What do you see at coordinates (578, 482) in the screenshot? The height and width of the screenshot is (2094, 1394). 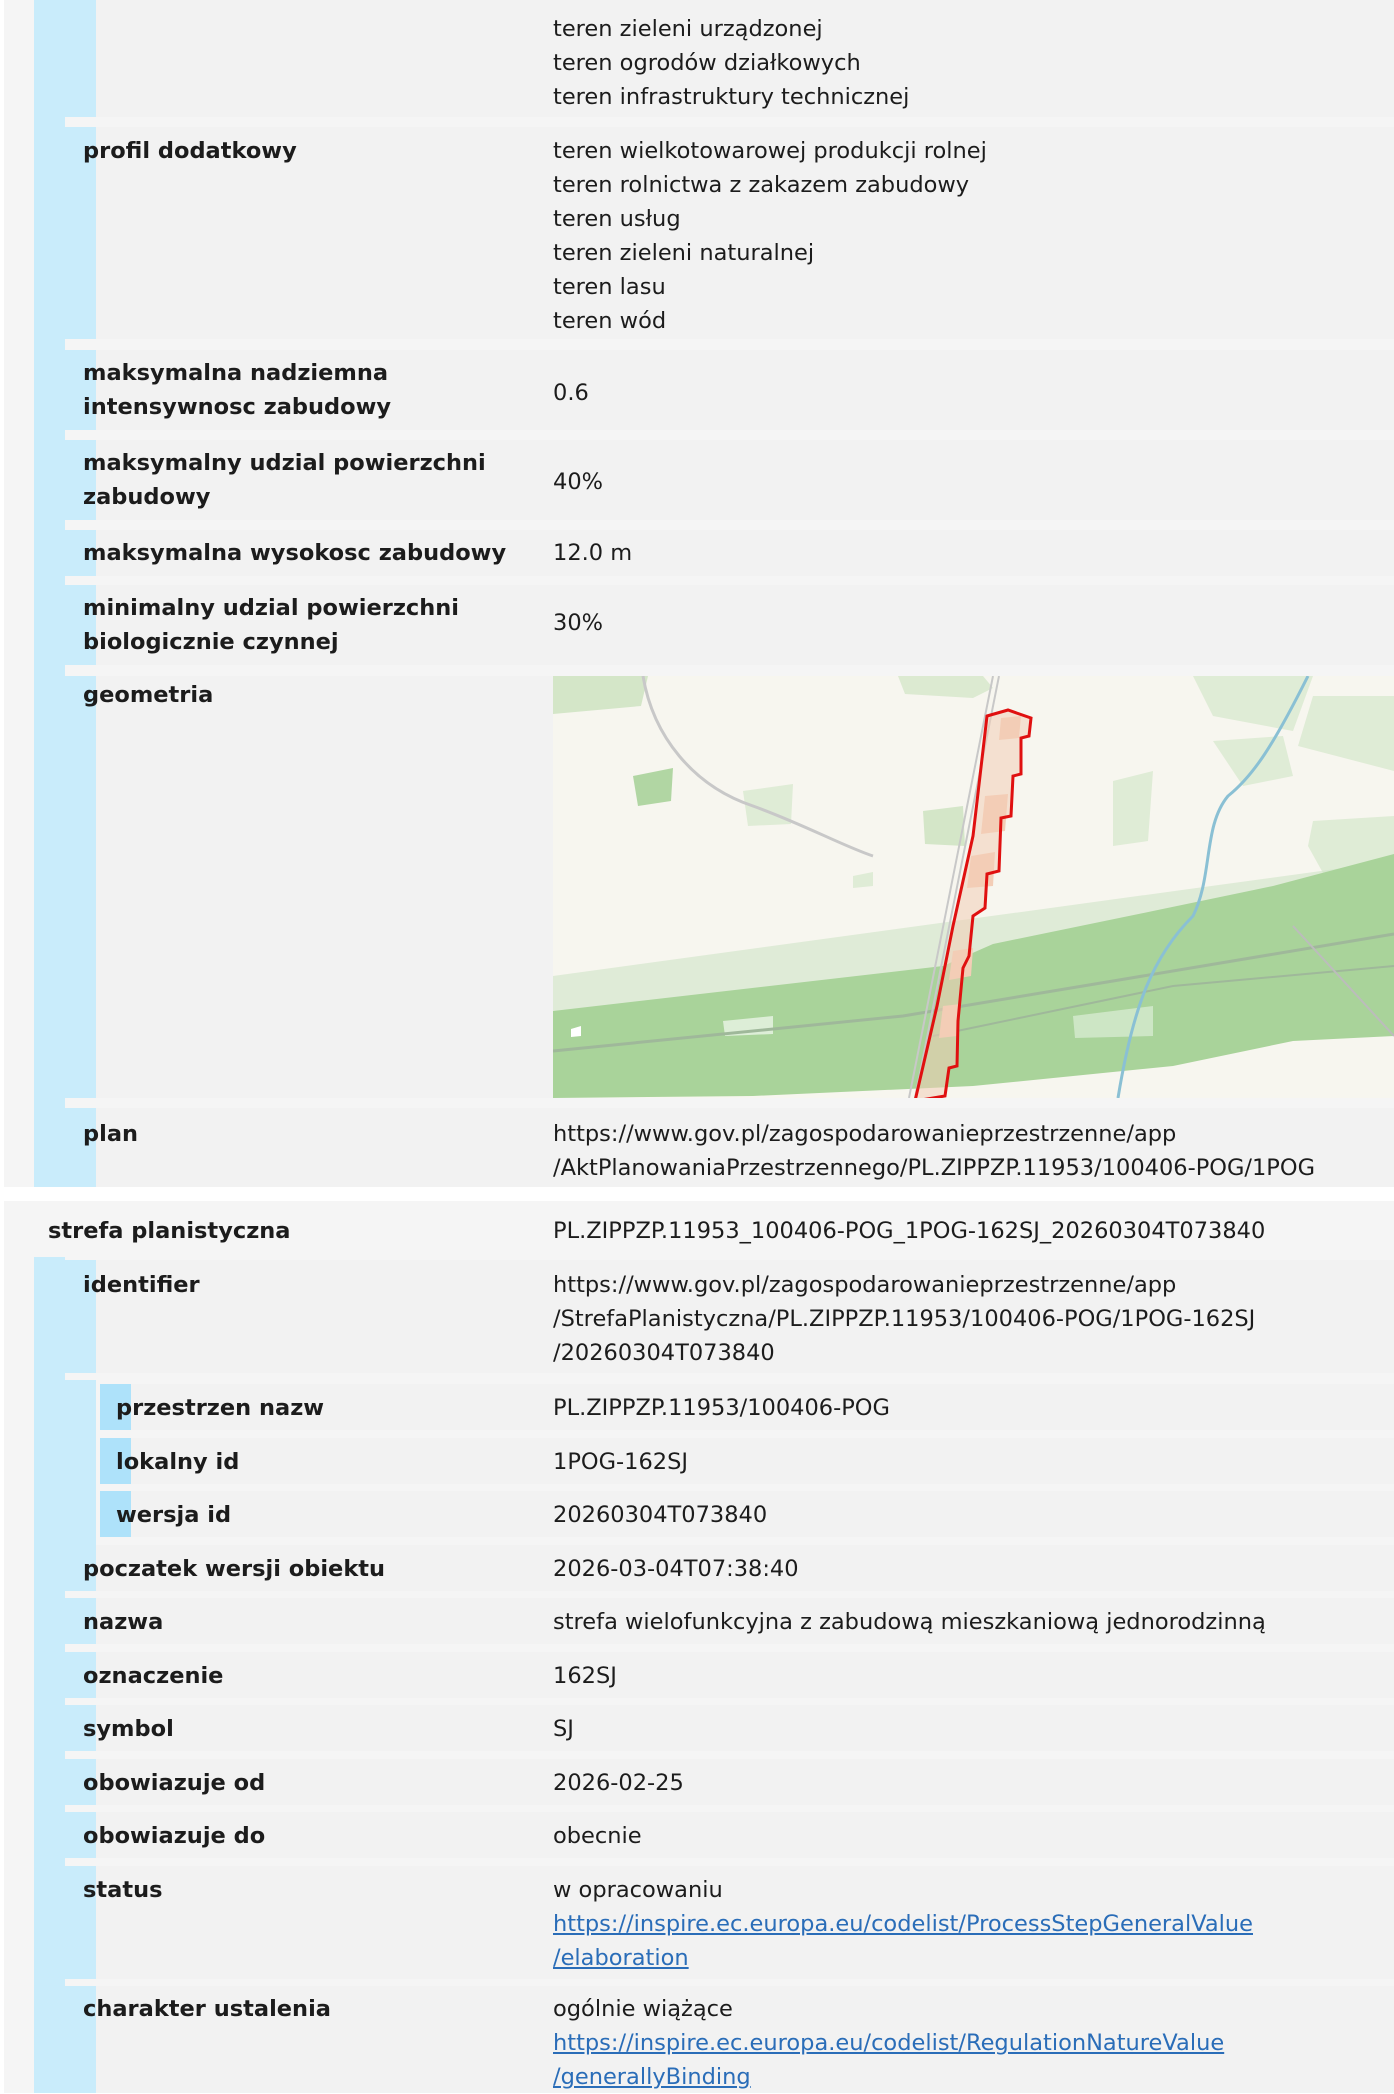 I see `row-value: 40%` at bounding box center [578, 482].